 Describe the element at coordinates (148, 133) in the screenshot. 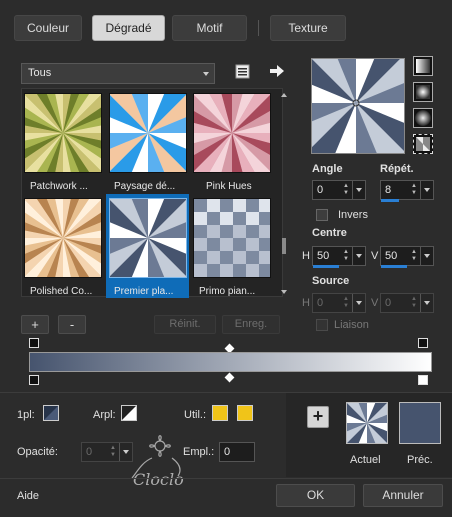

I see `gallery-thumb-paysage` at that location.